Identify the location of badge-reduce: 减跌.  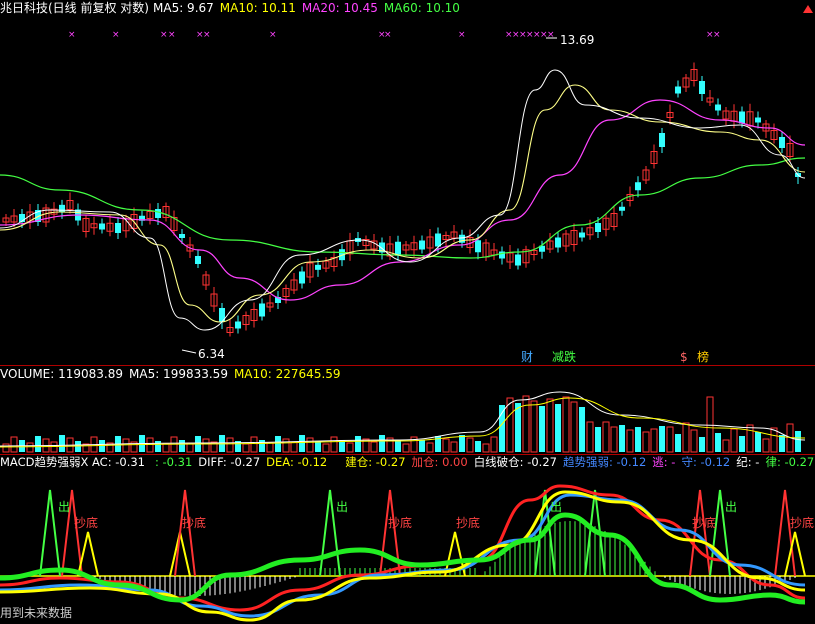
(564, 357).